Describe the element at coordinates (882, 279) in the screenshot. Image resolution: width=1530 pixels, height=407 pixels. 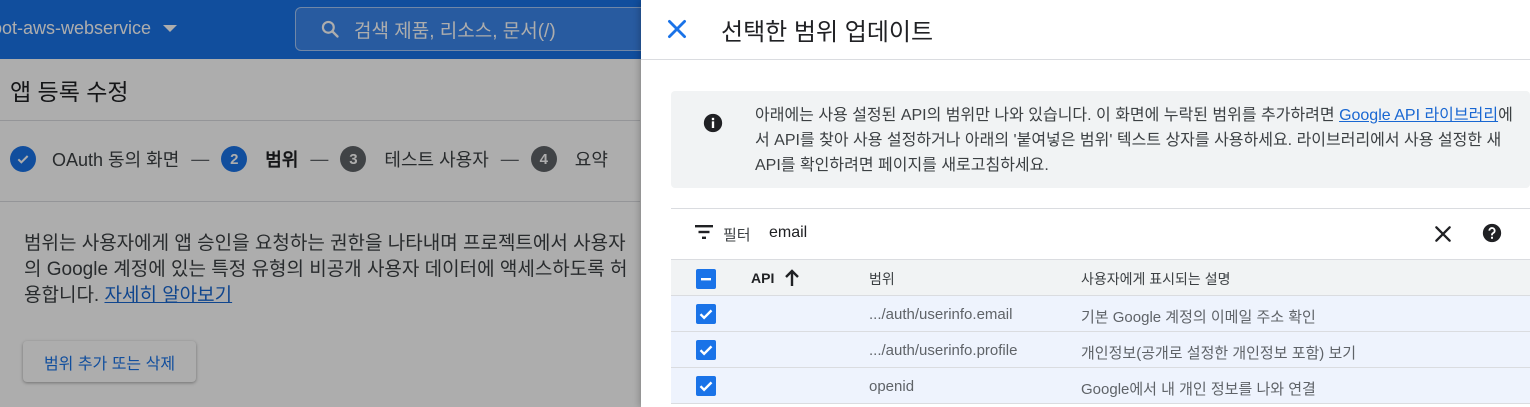
I see `column-header-scope: 범위` at that location.